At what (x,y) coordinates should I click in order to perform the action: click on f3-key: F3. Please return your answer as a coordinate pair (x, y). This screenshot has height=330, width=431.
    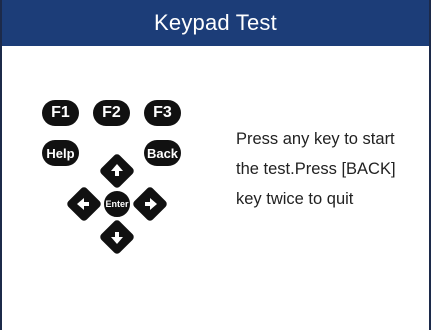
    Looking at the image, I should click on (162, 113).